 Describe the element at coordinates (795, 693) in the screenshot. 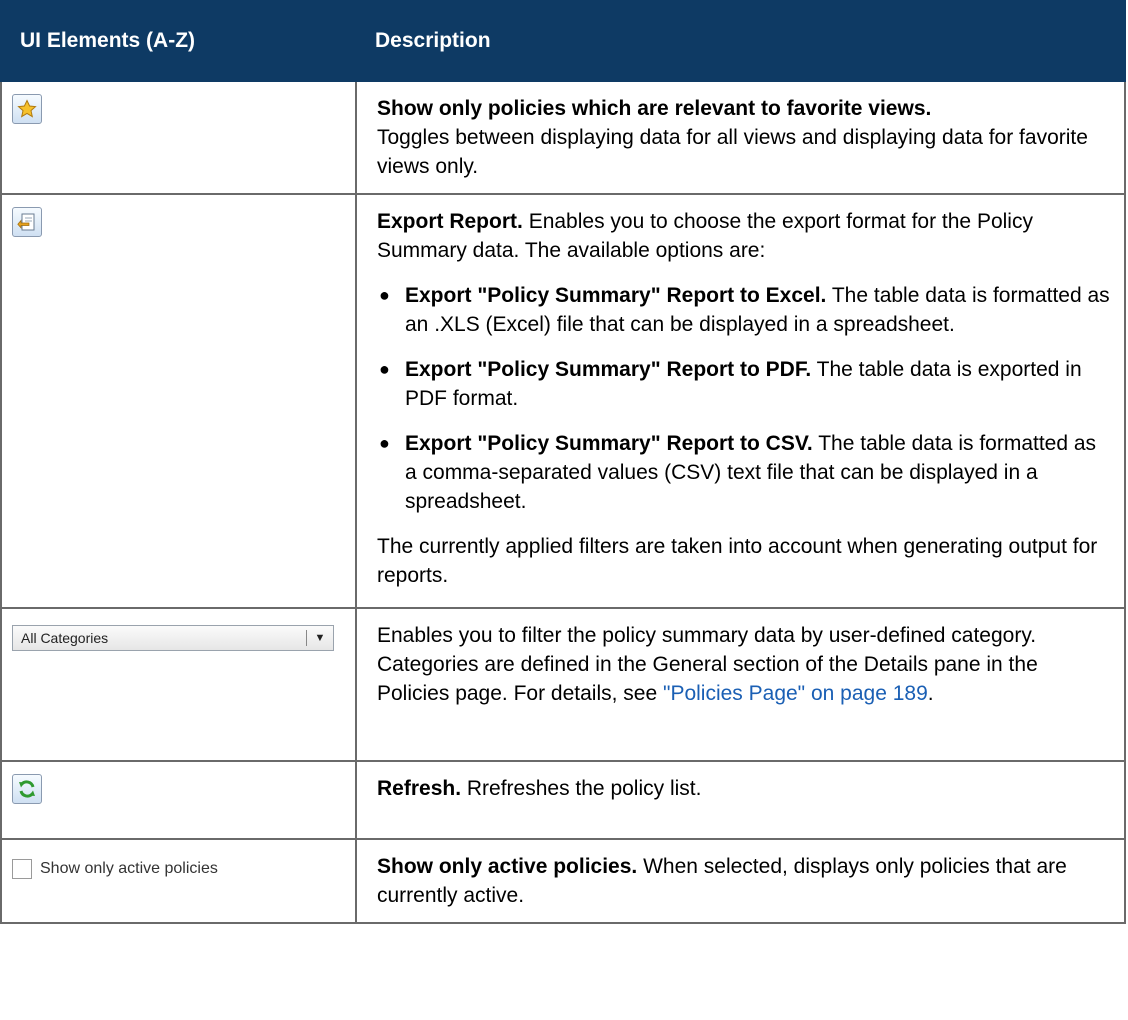

I see `policies-page-link: "Policies Page" on page 189` at that location.